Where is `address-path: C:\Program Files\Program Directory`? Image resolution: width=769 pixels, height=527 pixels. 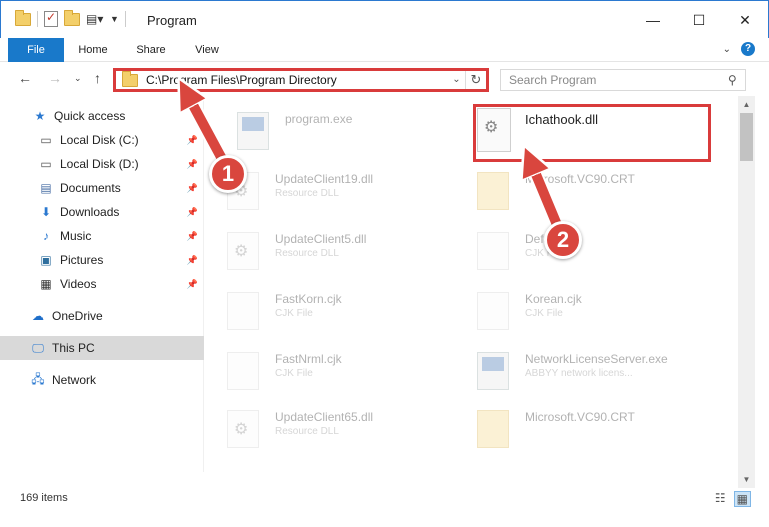
address-path: C:\Program Files\Program Directory is located at coordinates (297, 80).